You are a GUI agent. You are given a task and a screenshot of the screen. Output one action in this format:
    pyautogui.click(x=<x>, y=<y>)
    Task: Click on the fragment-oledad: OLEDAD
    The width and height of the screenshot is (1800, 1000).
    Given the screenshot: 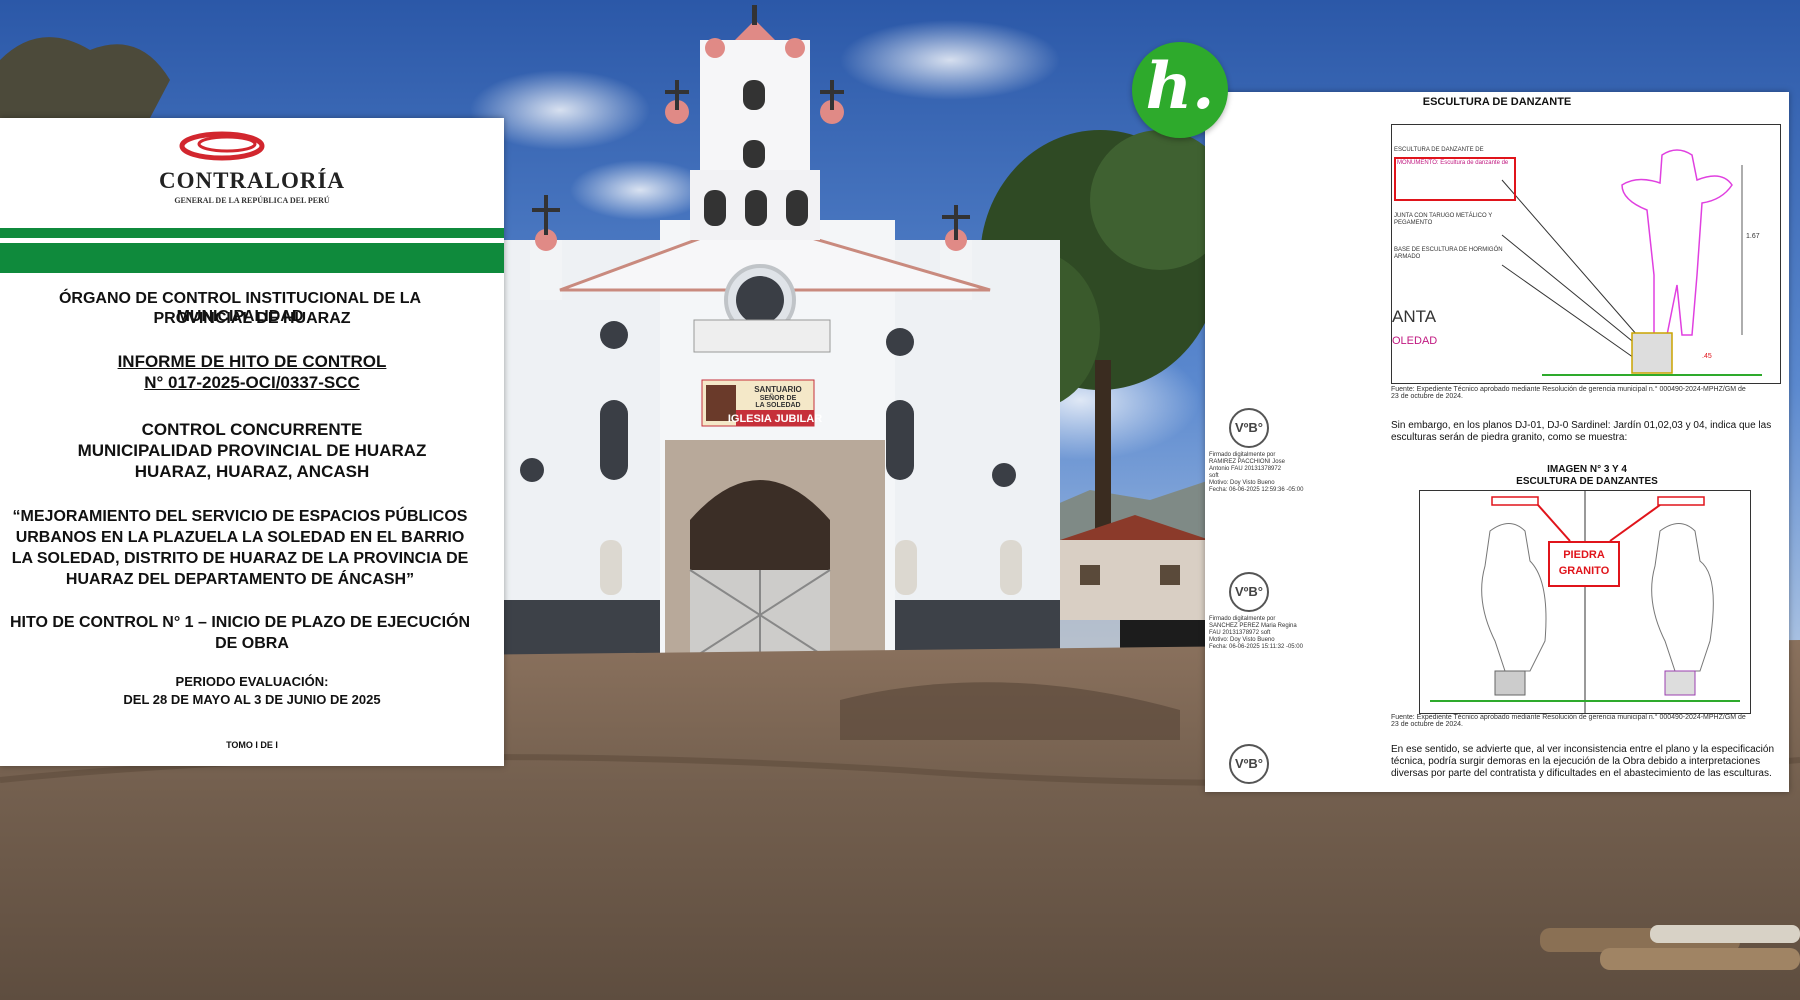 What is the action you would take?
    pyautogui.click(x=1415, y=341)
    